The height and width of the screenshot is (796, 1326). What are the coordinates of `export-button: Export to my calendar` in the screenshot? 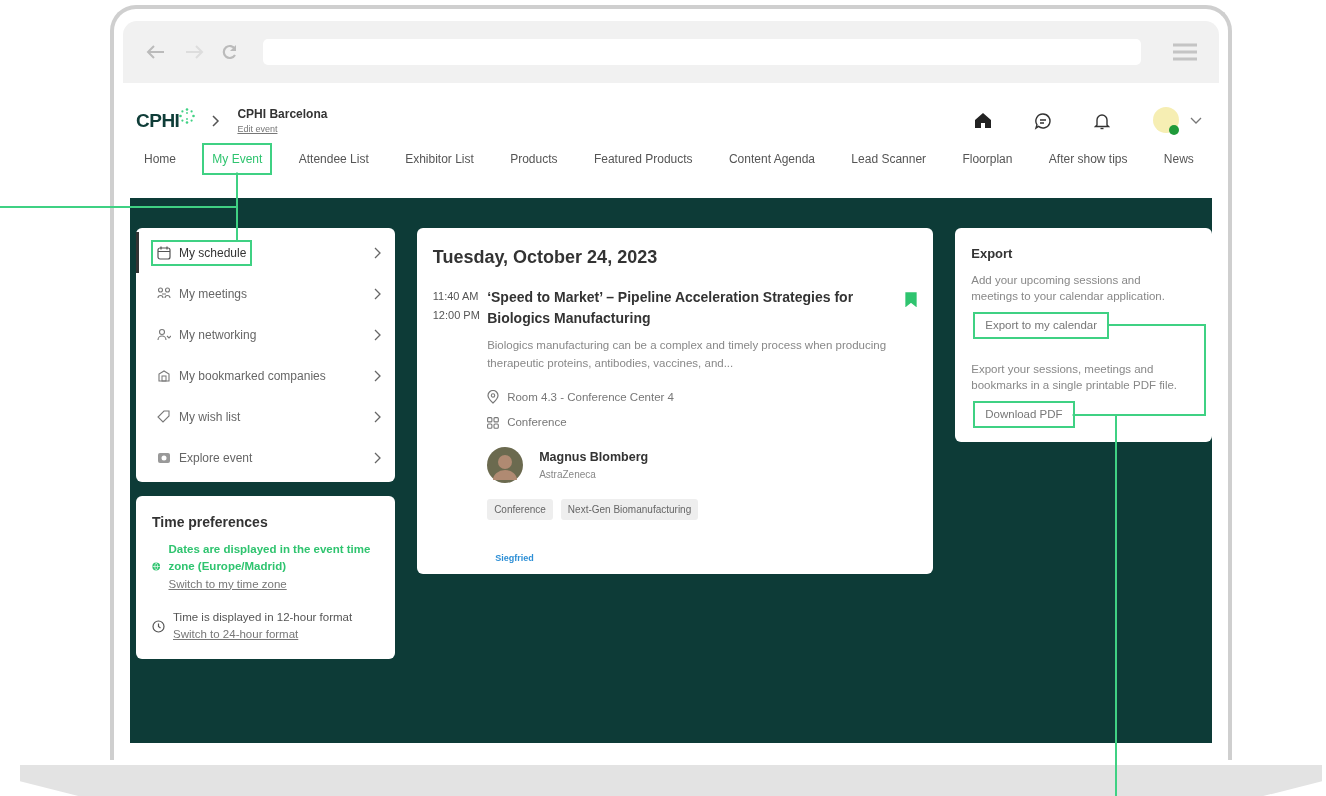 It's located at (1041, 325).